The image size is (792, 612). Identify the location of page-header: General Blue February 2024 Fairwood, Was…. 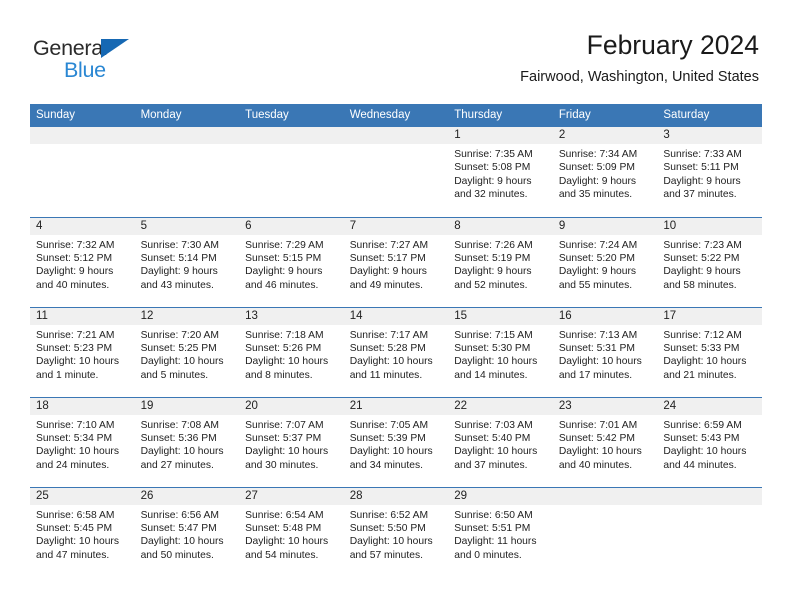
(396, 64).